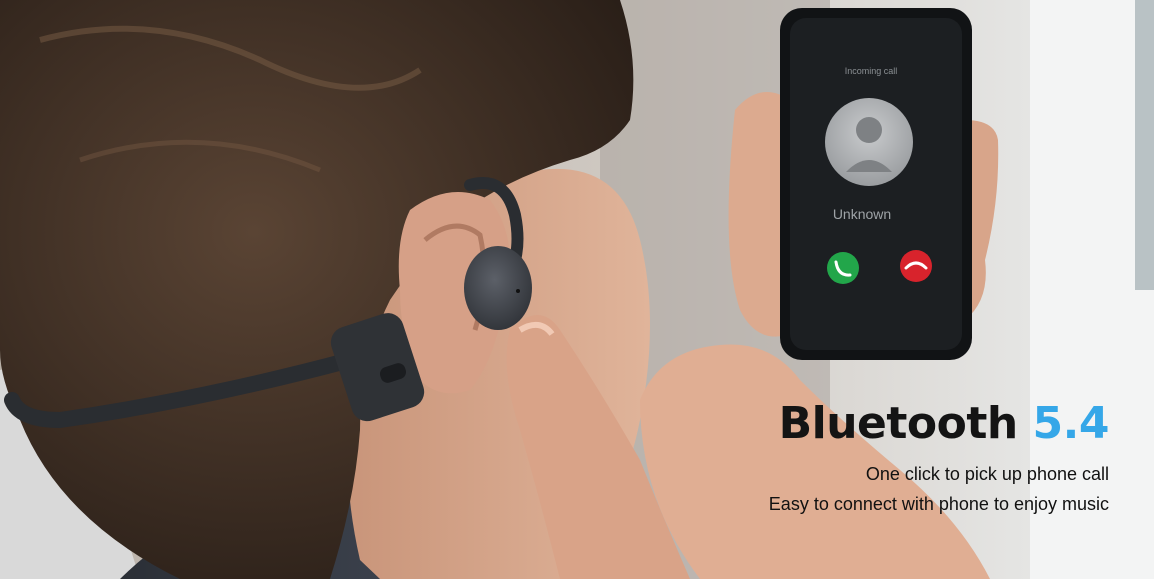 This screenshot has height=579, width=1154. Describe the element at coordinates (843, 268) in the screenshot. I see `phone-answer-icon` at that location.